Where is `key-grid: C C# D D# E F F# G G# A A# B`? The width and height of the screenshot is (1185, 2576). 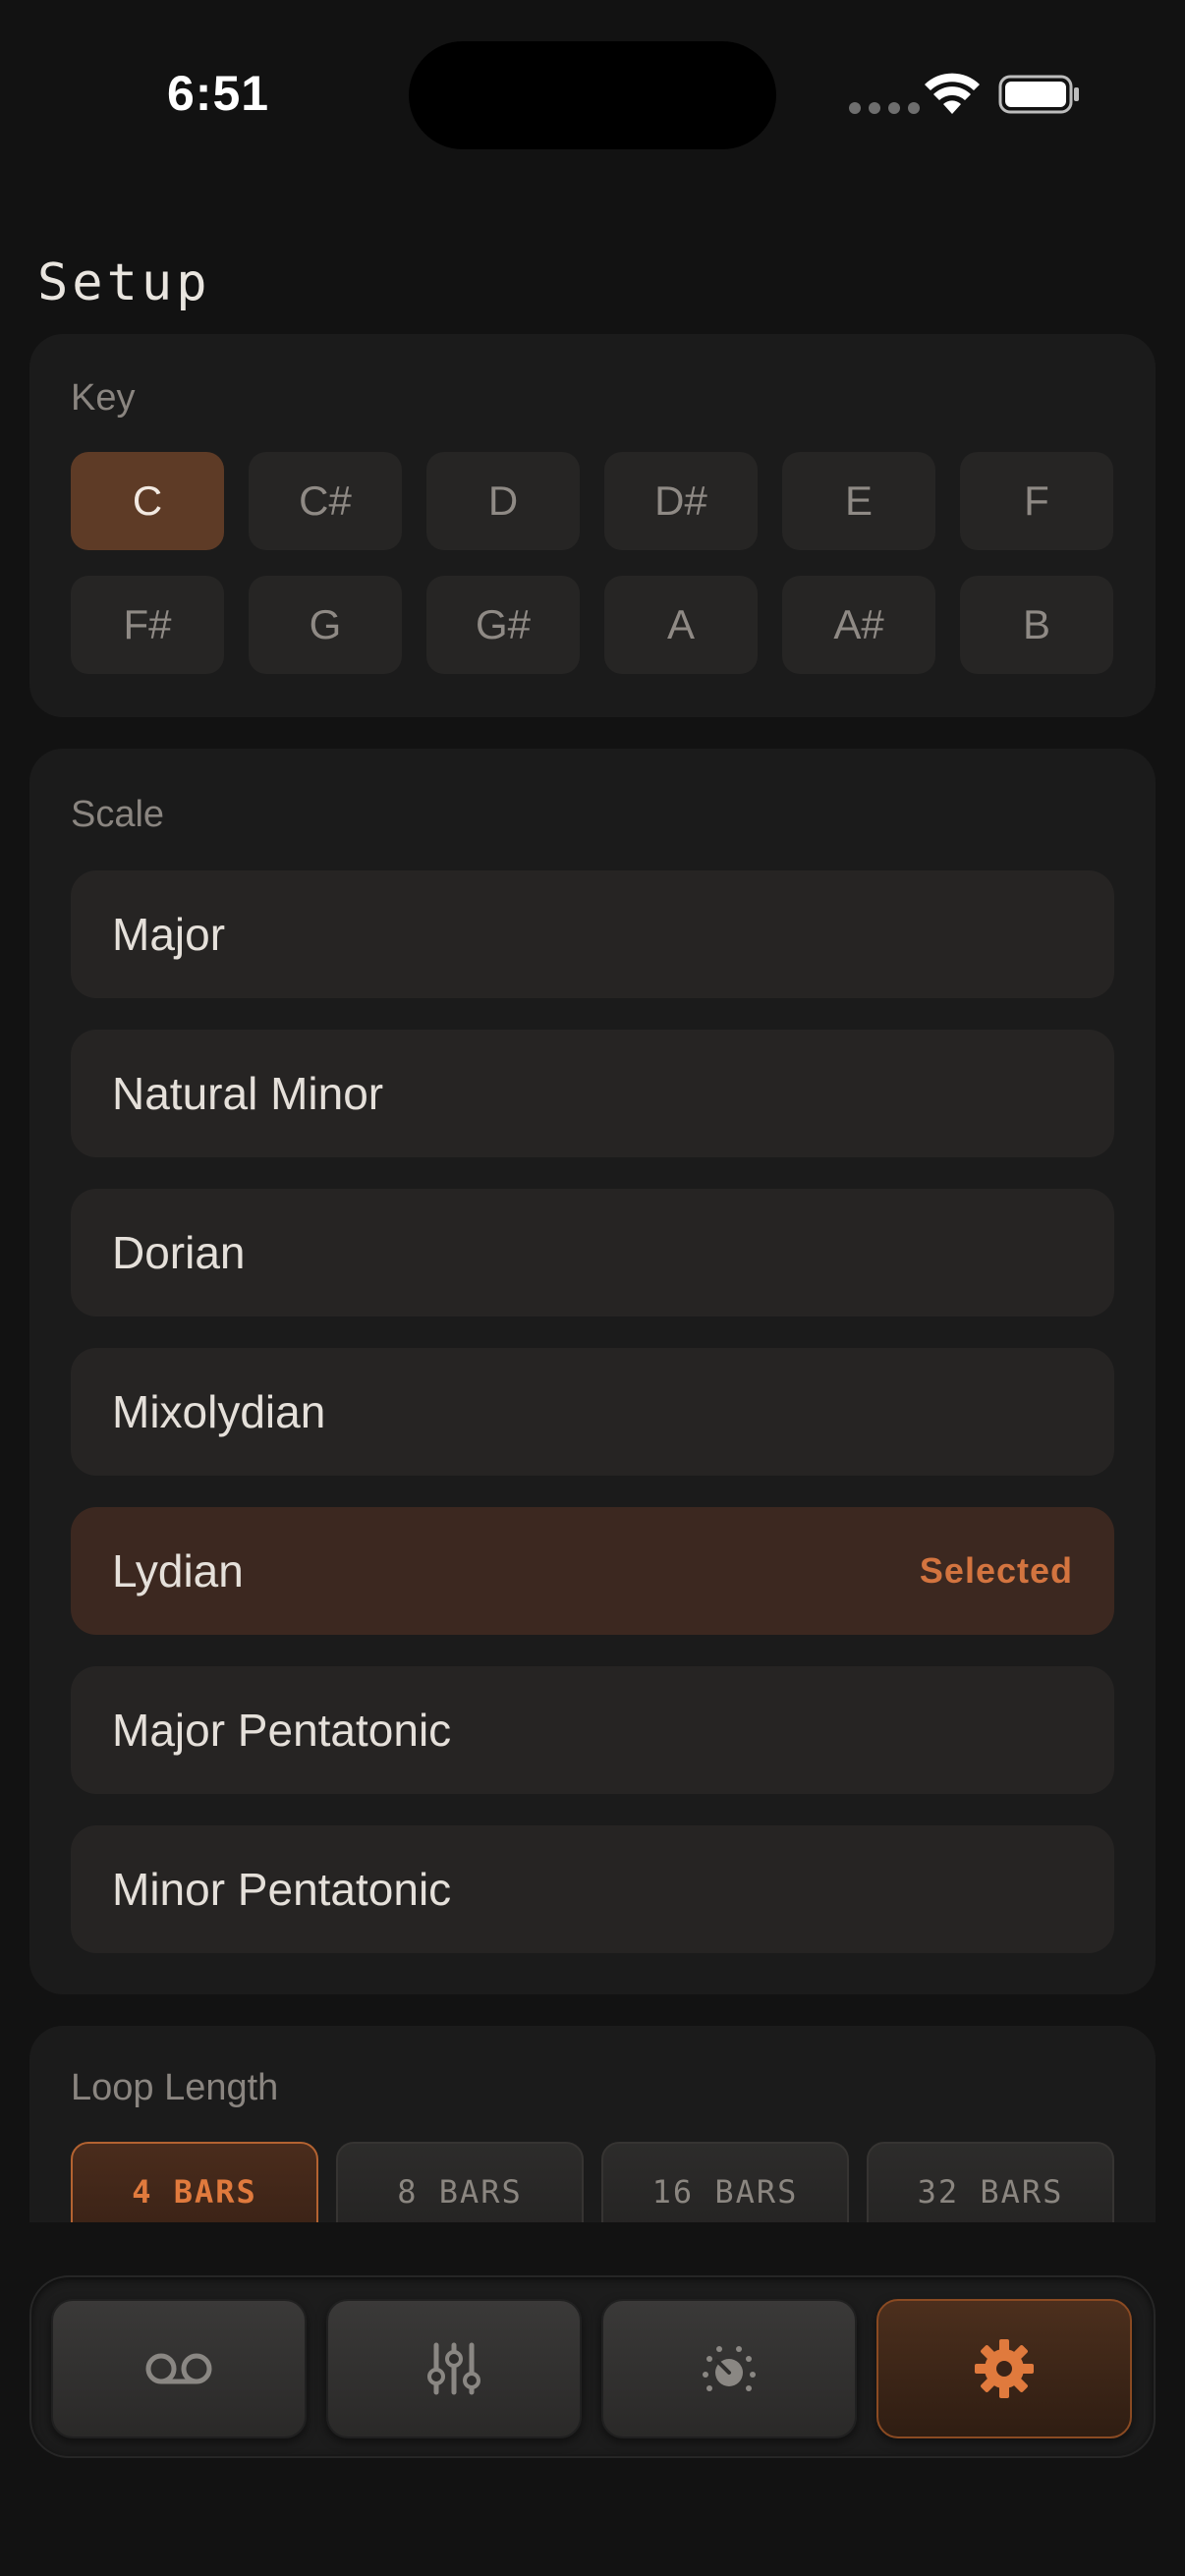 key-grid: C C# D D# E F F# G G# A A# B is located at coordinates (592, 563).